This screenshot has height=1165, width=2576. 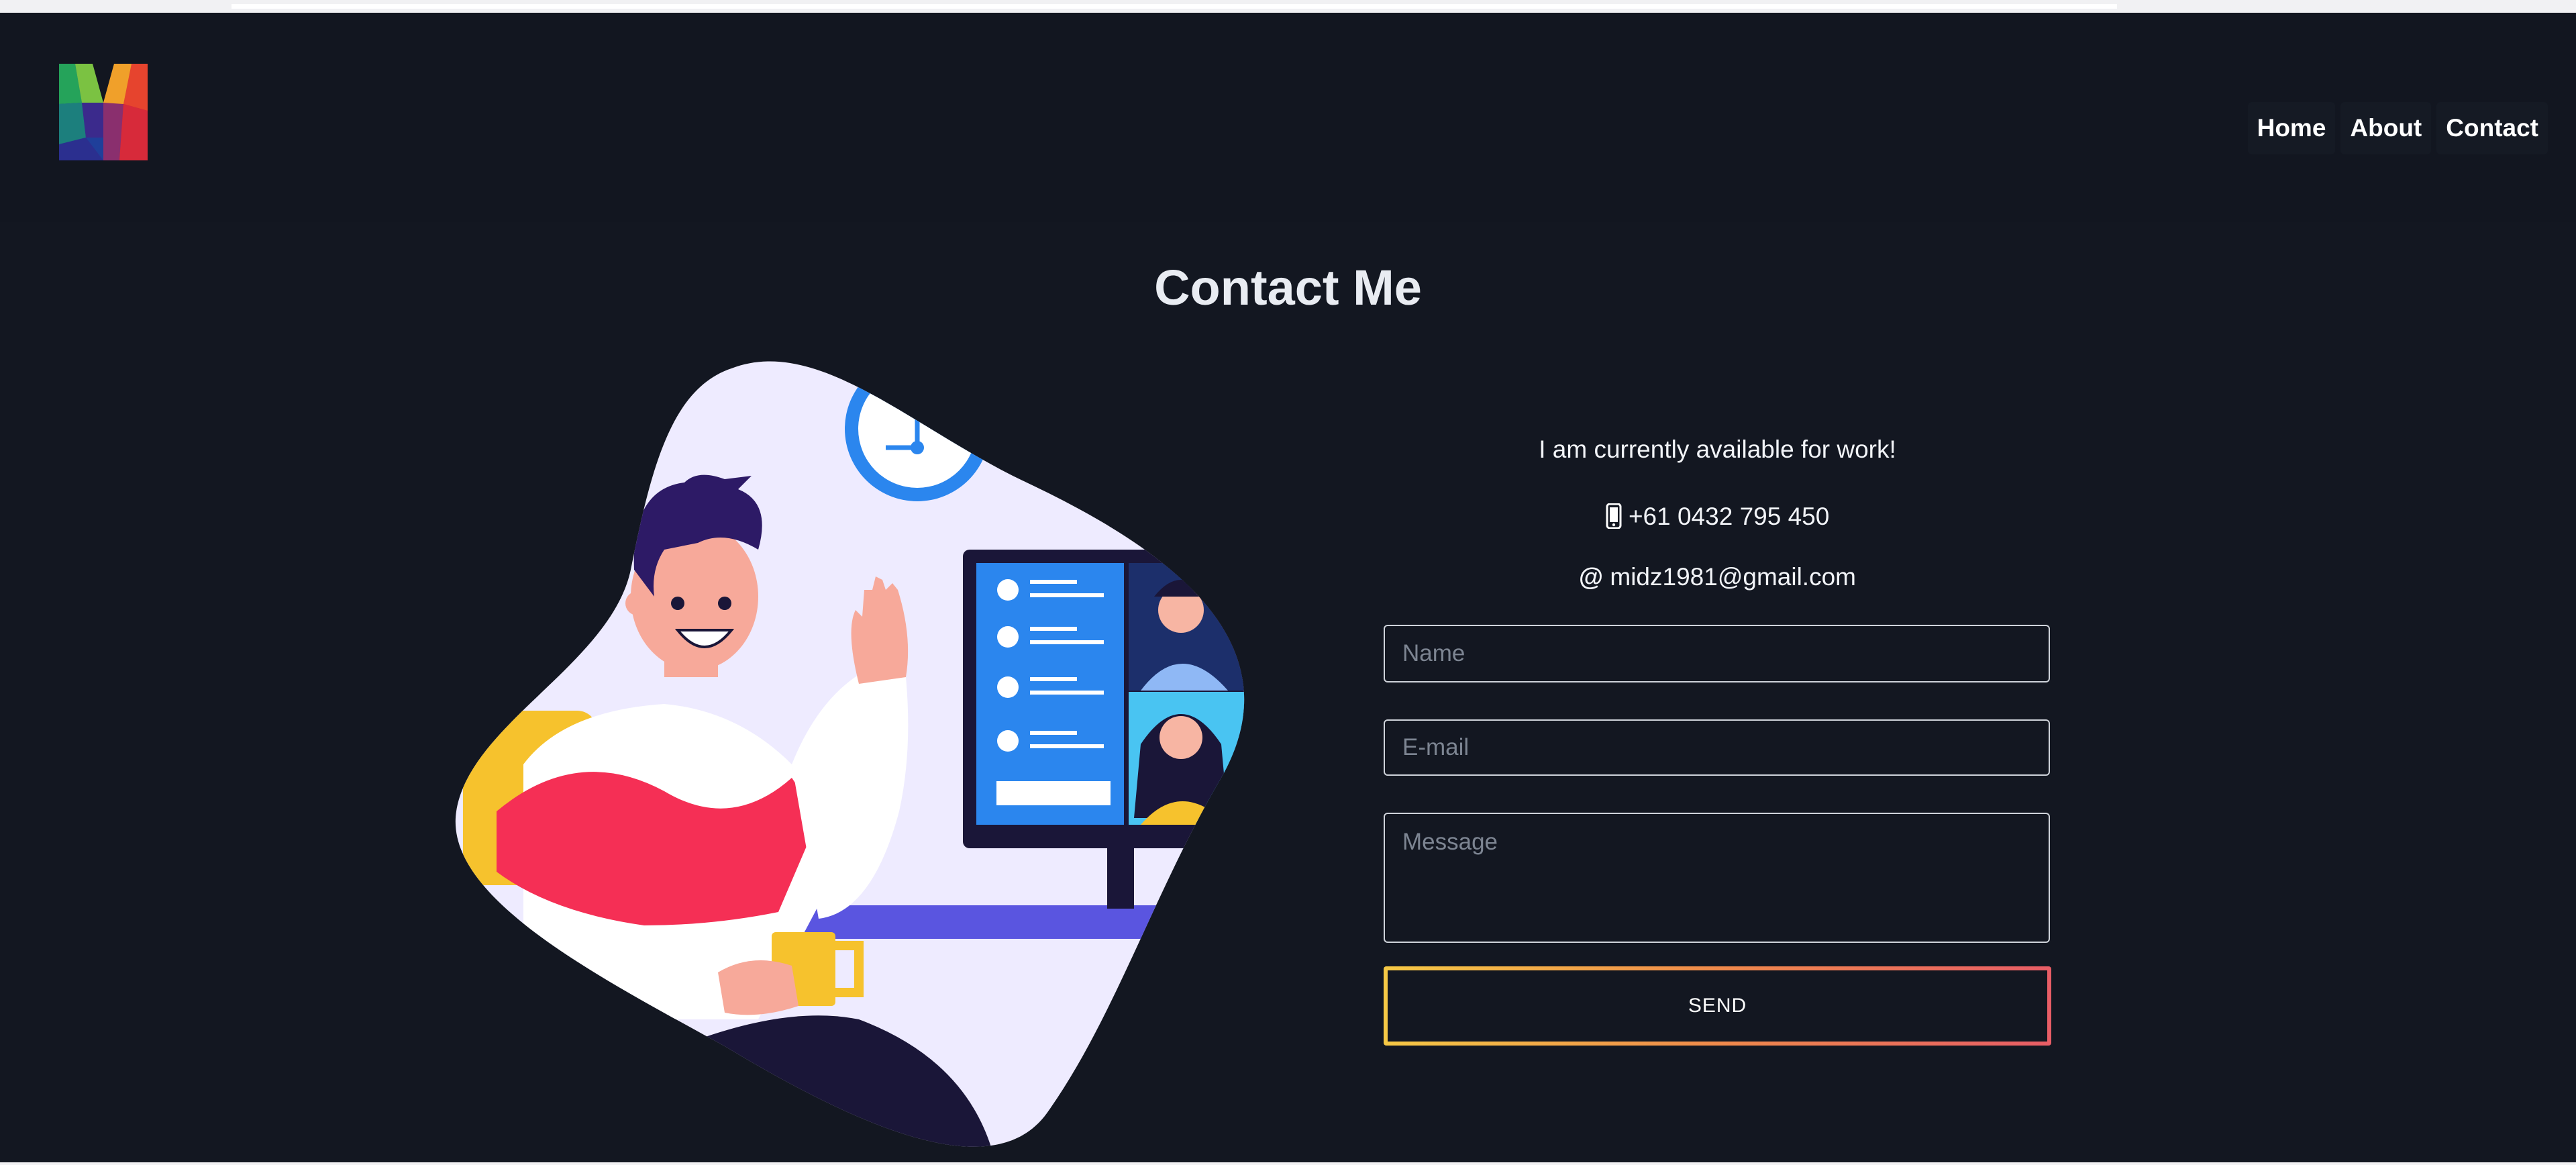 I want to click on email-row: @ midz1981@gmail.com, so click(x=1717, y=577).